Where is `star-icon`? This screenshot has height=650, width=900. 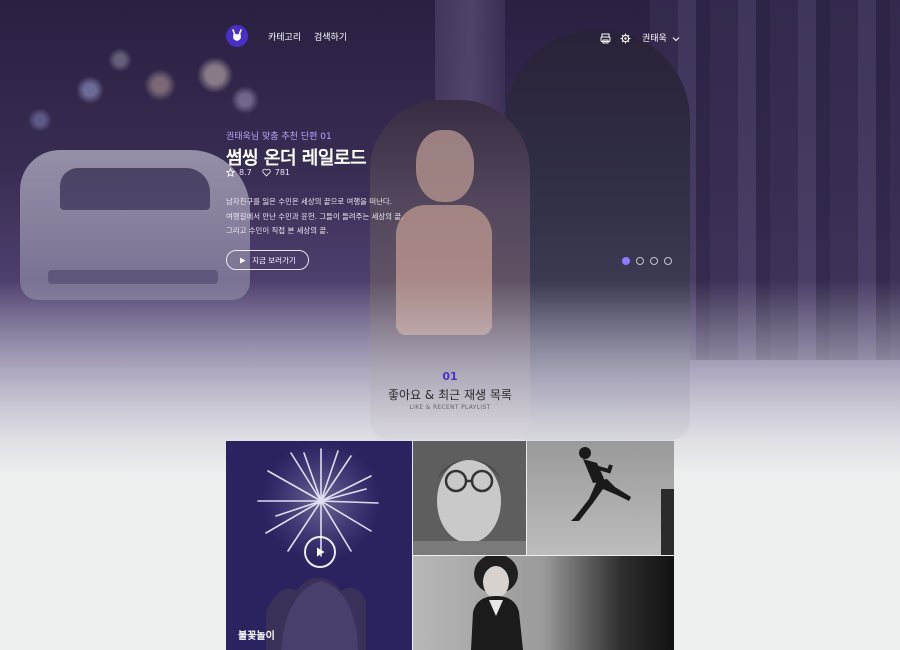
star-icon is located at coordinates (230, 172).